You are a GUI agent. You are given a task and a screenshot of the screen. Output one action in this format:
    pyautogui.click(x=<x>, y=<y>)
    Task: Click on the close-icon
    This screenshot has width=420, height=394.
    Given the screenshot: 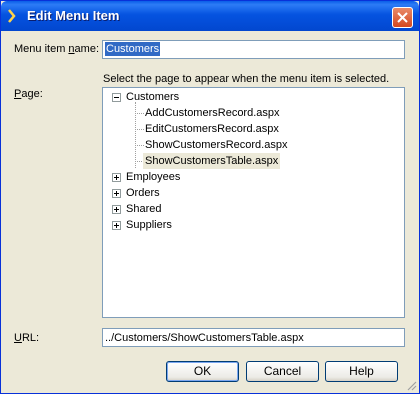 What is the action you would take?
    pyautogui.click(x=402, y=17)
    